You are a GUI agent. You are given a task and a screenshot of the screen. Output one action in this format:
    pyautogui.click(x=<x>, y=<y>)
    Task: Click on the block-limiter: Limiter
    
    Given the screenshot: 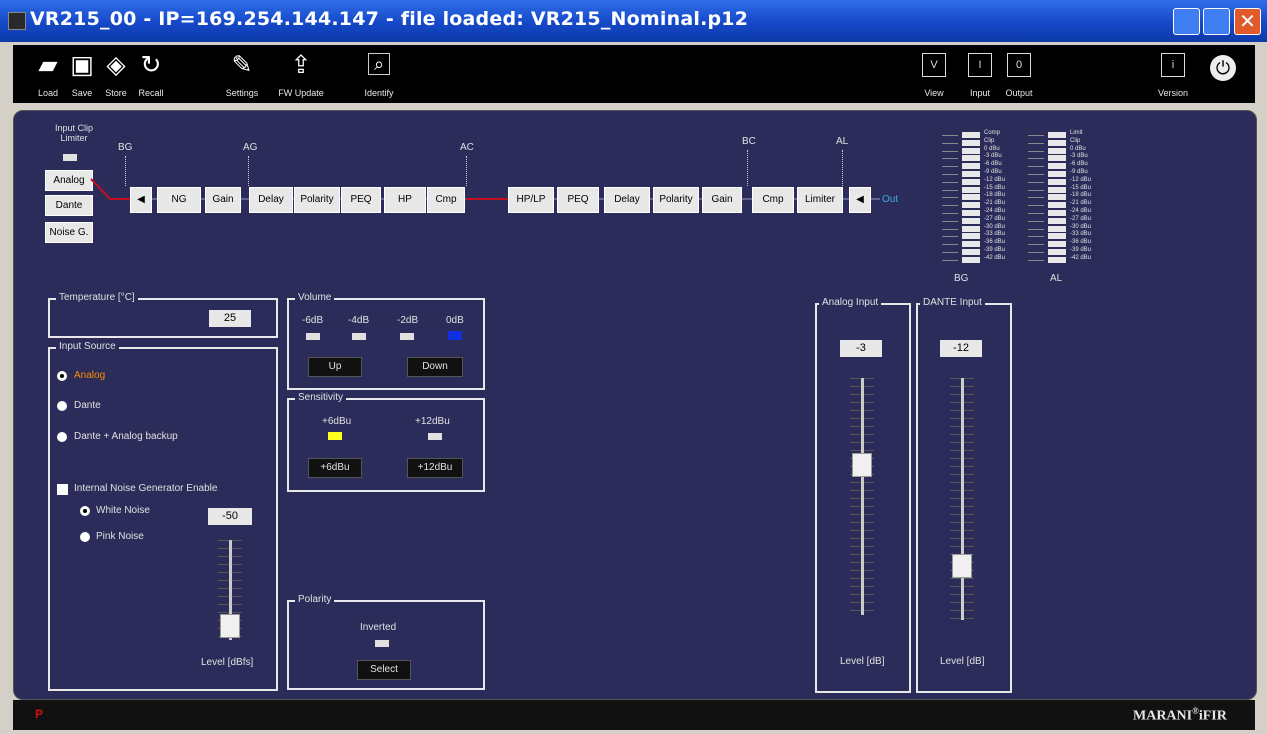 What is the action you would take?
    pyautogui.click(x=820, y=200)
    